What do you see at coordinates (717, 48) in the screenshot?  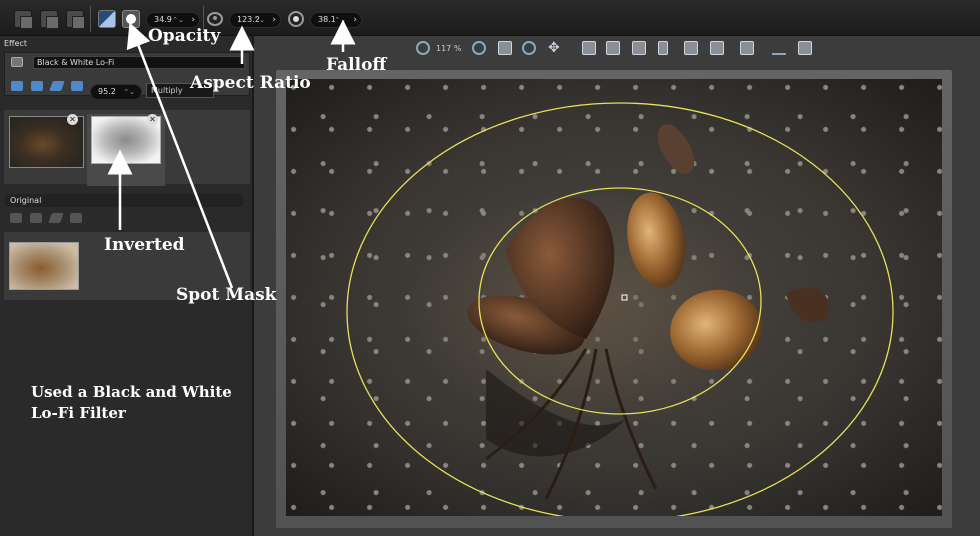 I see `preview-icon` at bounding box center [717, 48].